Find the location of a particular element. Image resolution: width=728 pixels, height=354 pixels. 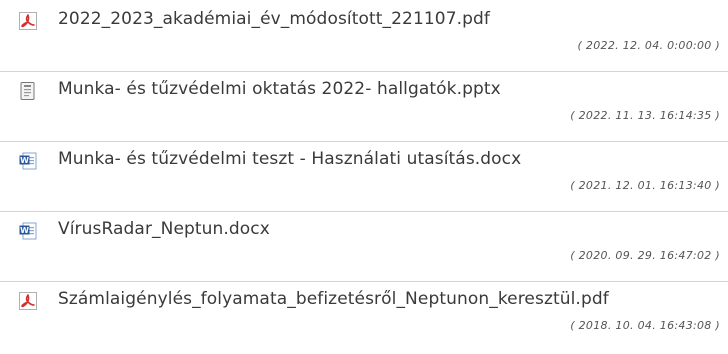

file-date: ( 2022. 11. 13. 16:14:35 ) is located at coordinates (645, 115).